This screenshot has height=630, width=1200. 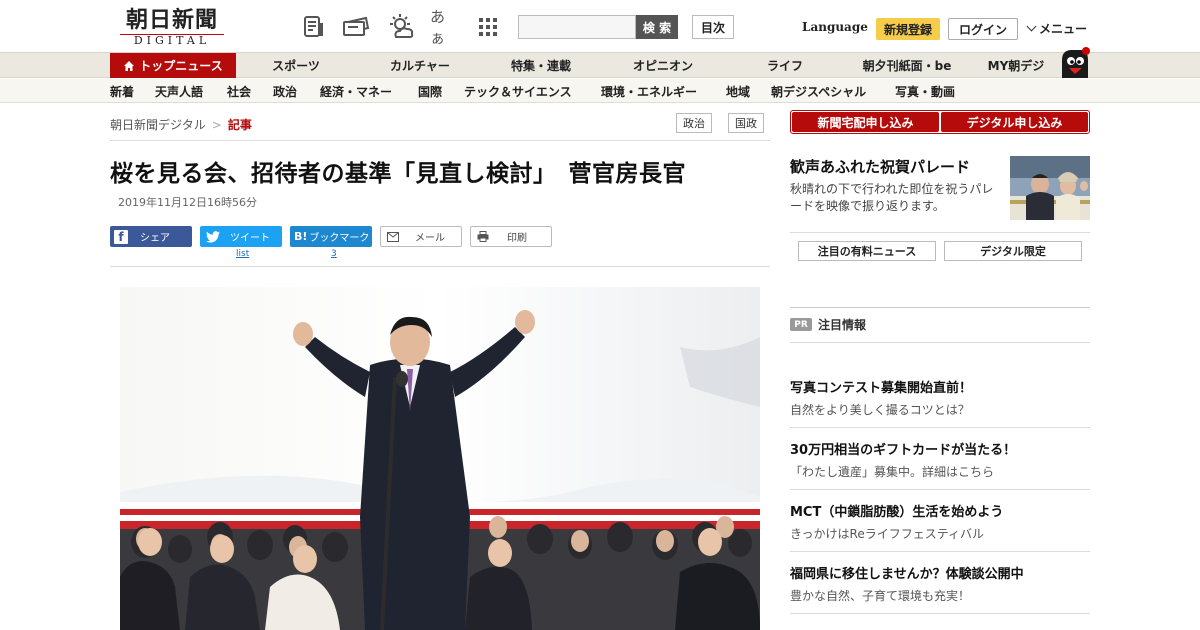 What do you see at coordinates (517, 238) in the screenshot?
I see `print-label: 印刷` at bounding box center [517, 238].